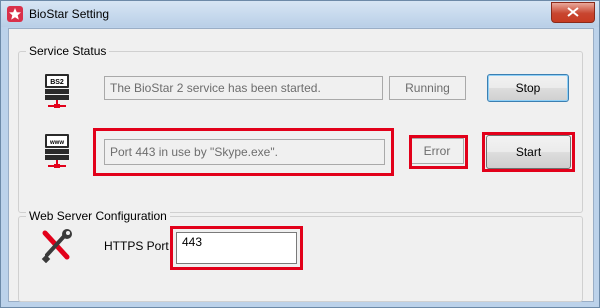 Image resolution: width=600 pixels, height=308 pixels. I want to click on close-button, so click(573, 12).